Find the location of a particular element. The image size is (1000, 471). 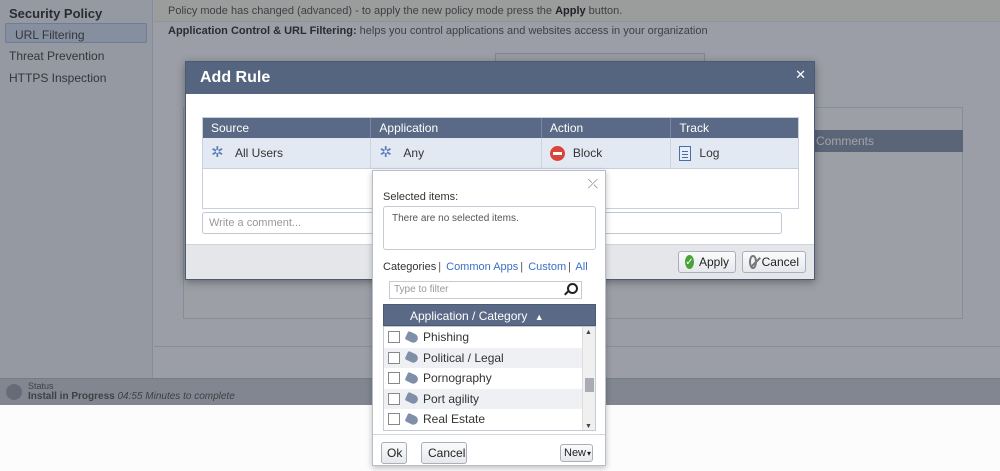

apply-button: ✓ Apply is located at coordinates (707, 262).